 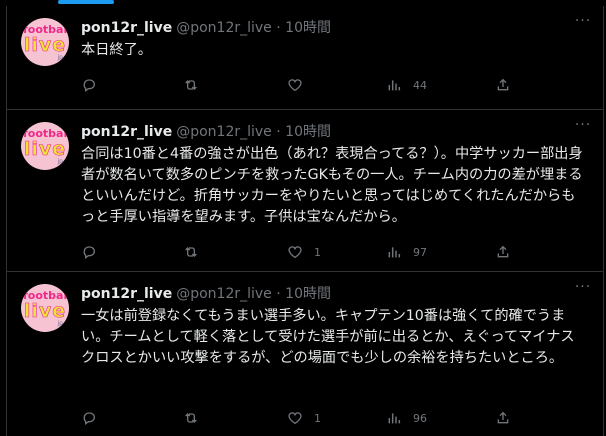 I want to click on views-button: 97, so click(x=406, y=252).